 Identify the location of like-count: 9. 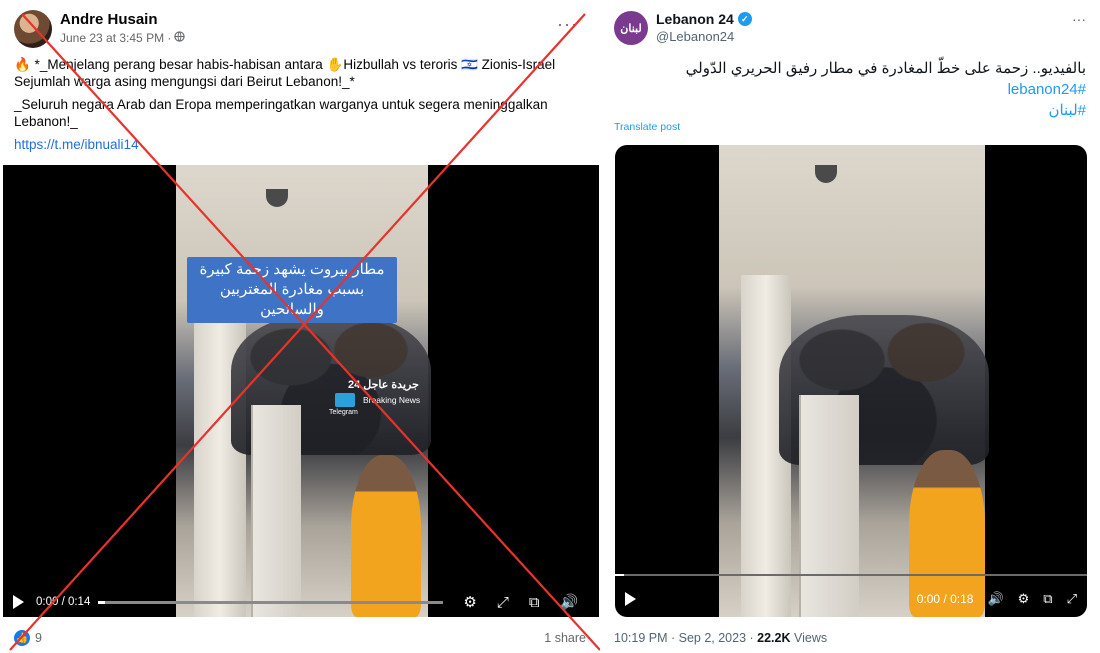
(38, 638).